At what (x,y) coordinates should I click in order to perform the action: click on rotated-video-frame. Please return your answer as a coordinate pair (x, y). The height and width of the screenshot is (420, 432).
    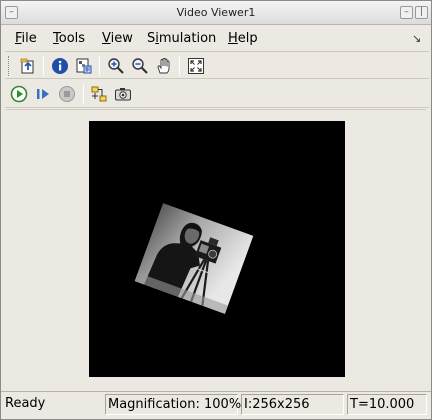
    Looking at the image, I should click on (194, 258).